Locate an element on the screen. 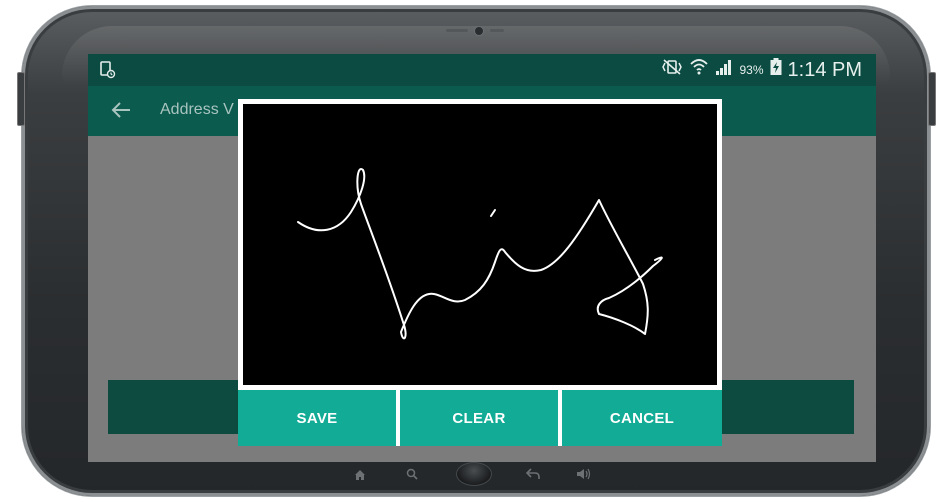  page-title: Address V is located at coordinates (197, 109).